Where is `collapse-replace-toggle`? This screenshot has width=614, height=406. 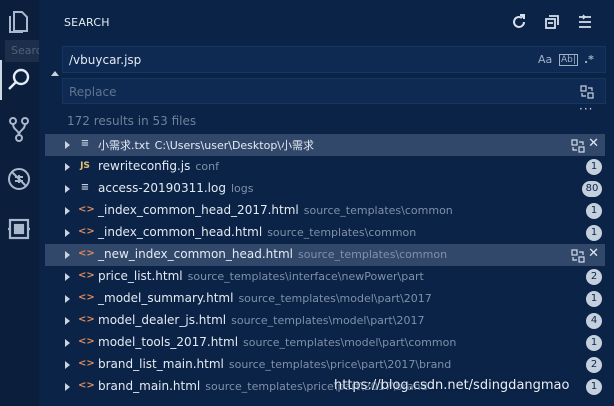
collapse-replace-toggle is located at coordinates (55, 73).